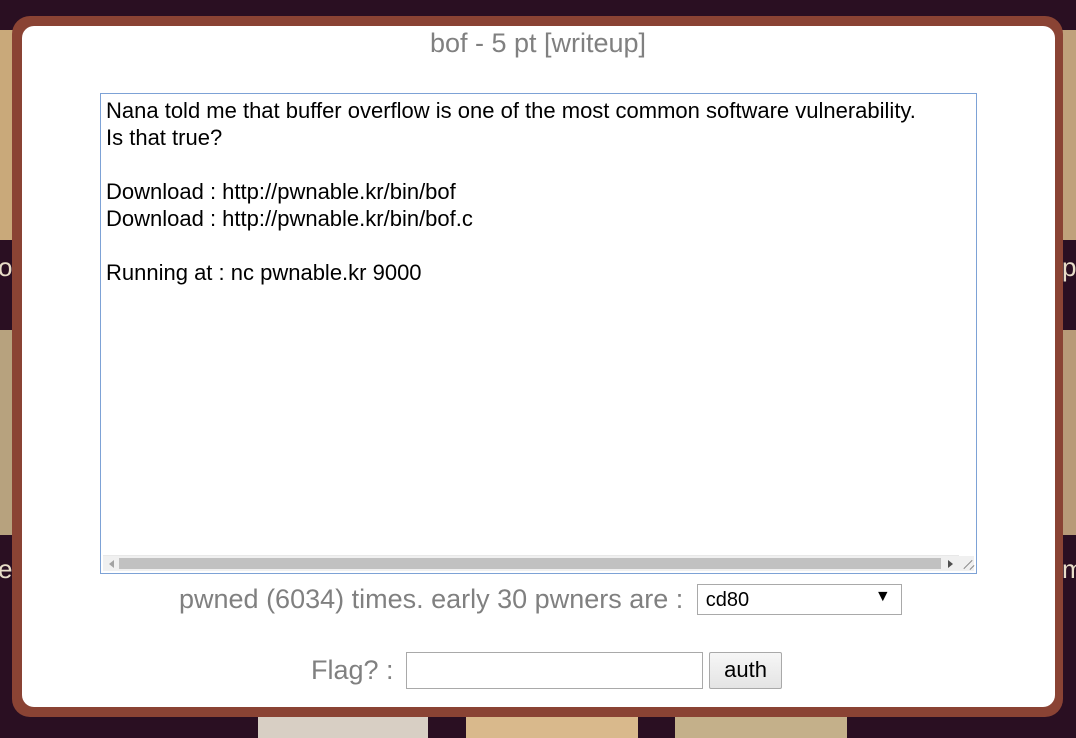  Describe the element at coordinates (950, 564) in the screenshot. I see `scroll-right-icon` at that location.